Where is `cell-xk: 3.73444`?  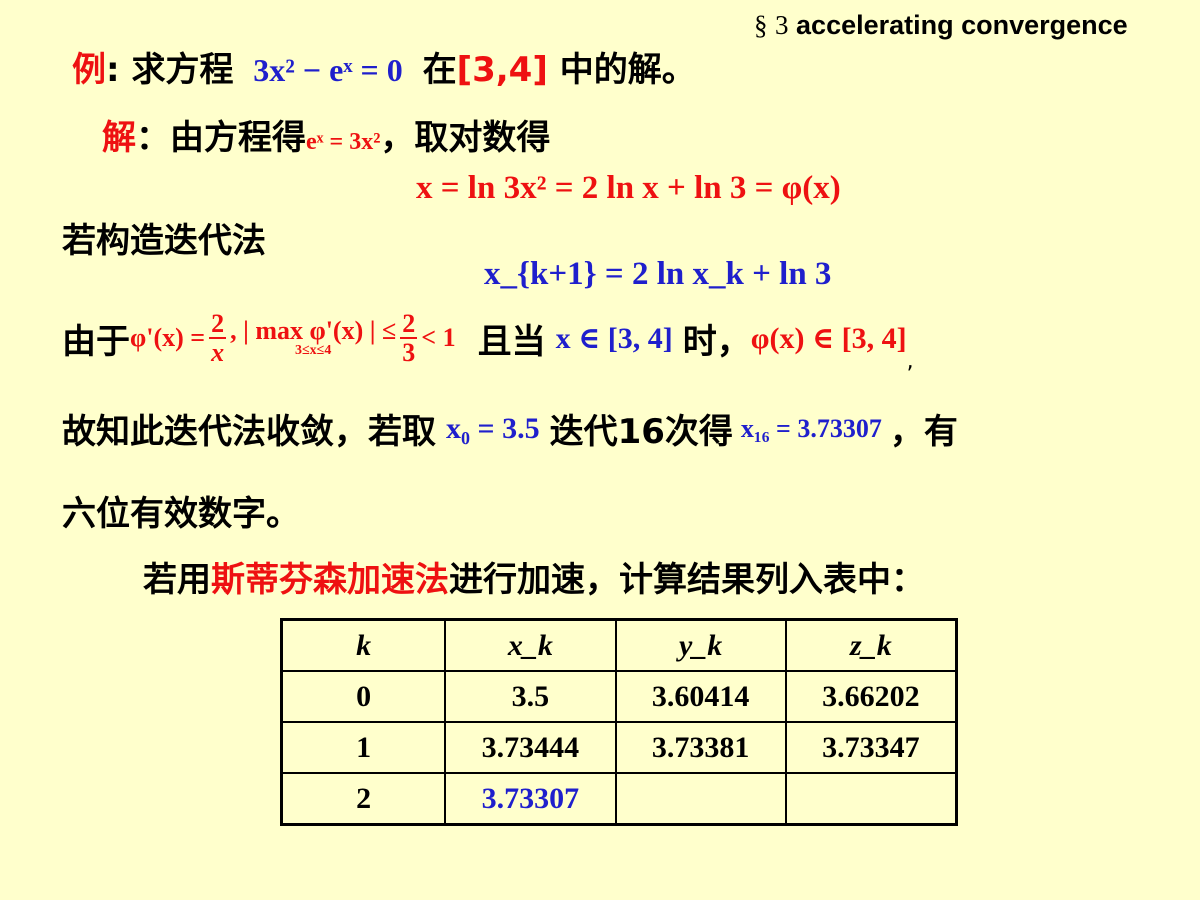 cell-xk: 3.73444 is located at coordinates (530, 747).